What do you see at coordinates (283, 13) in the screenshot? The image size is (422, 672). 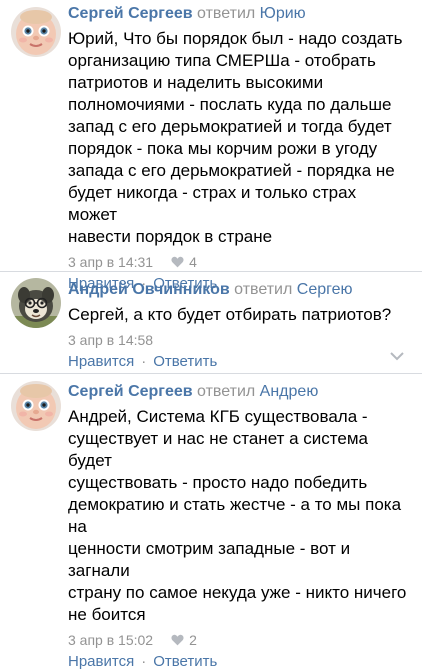 I see `reply-target-link: Юрию` at bounding box center [283, 13].